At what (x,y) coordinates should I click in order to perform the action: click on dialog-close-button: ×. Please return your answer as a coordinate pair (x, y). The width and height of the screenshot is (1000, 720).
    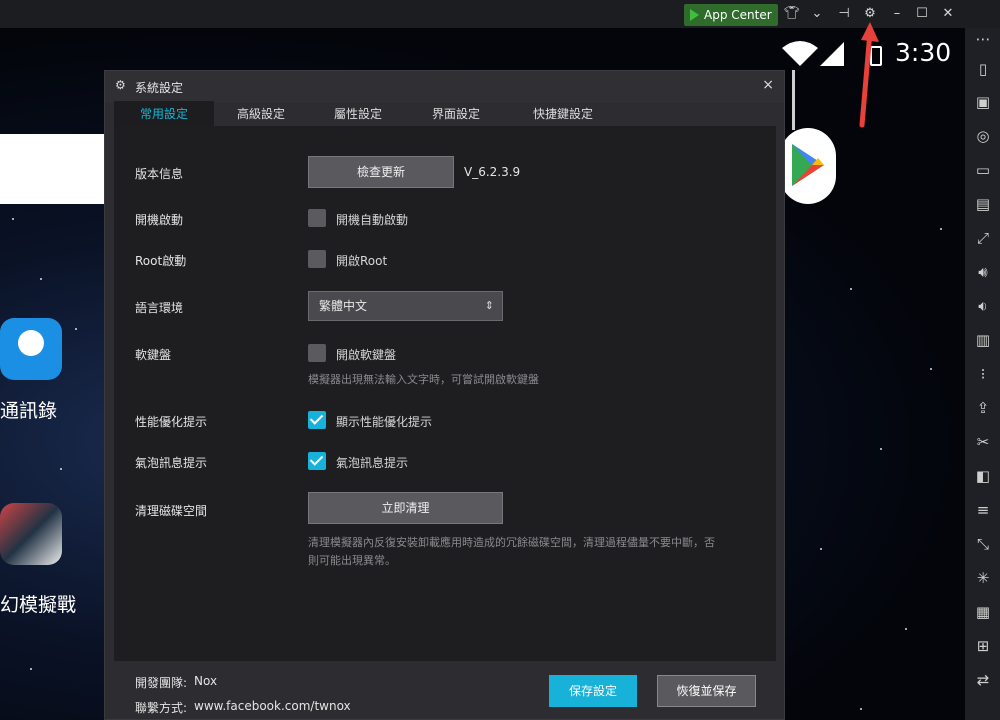
    Looking at the image, I should click on (768, 85).